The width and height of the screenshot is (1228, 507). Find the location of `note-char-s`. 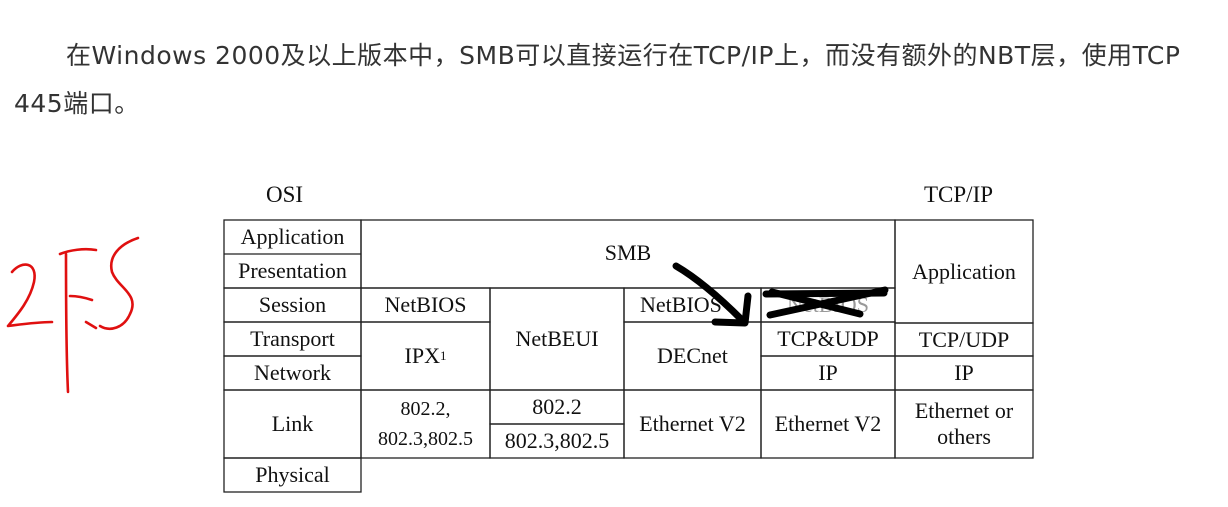

note-char-s is located at coordinates (119, 283).